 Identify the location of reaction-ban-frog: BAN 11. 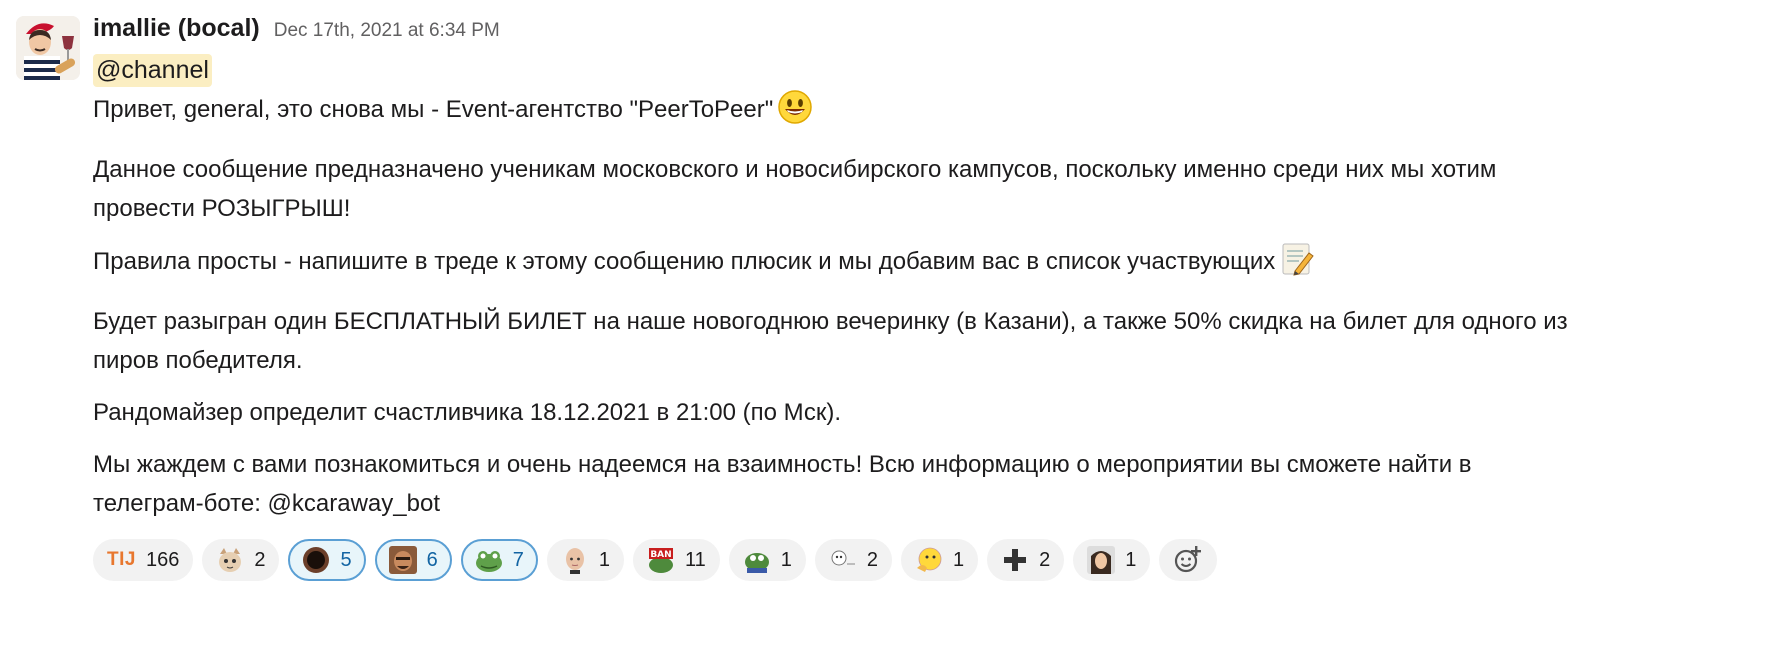
(676, 560).